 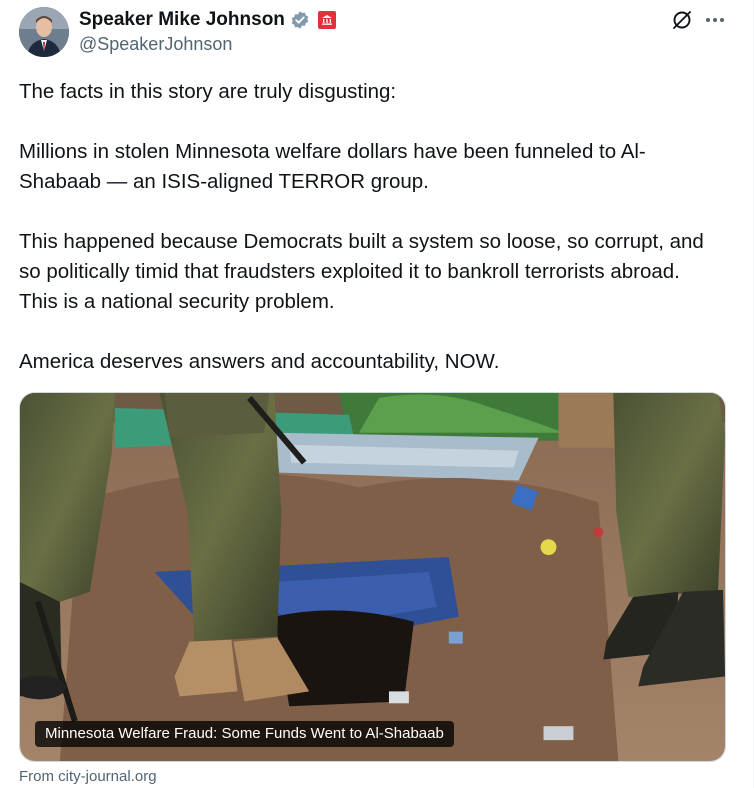 What do you see at coordinates (182, 20) in the screenshot?
I see `author-display-name: Speaker Mike Johnson` at bounding box center [182, 20].